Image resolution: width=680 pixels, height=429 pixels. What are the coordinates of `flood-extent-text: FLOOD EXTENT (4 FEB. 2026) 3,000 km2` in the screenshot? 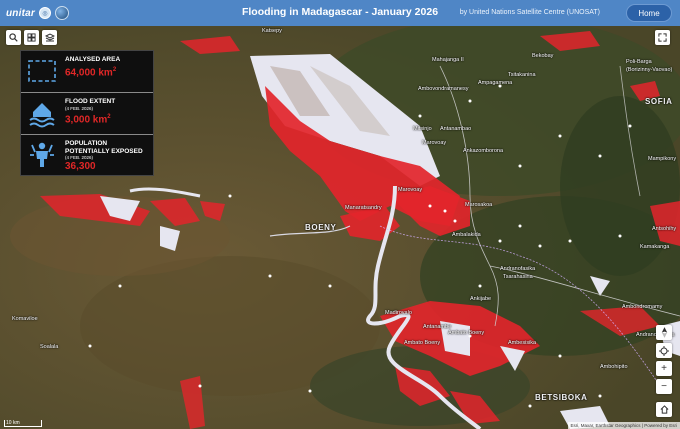 It's located at (109, 112).